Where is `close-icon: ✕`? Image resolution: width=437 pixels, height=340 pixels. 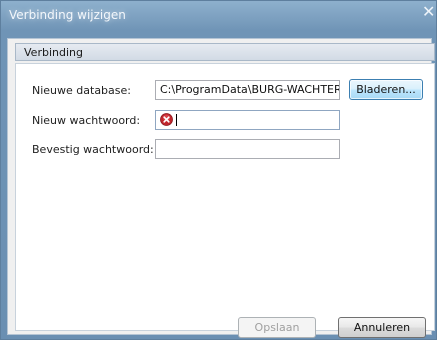 close-icon: ✕ is located at coordinates (427, 12).